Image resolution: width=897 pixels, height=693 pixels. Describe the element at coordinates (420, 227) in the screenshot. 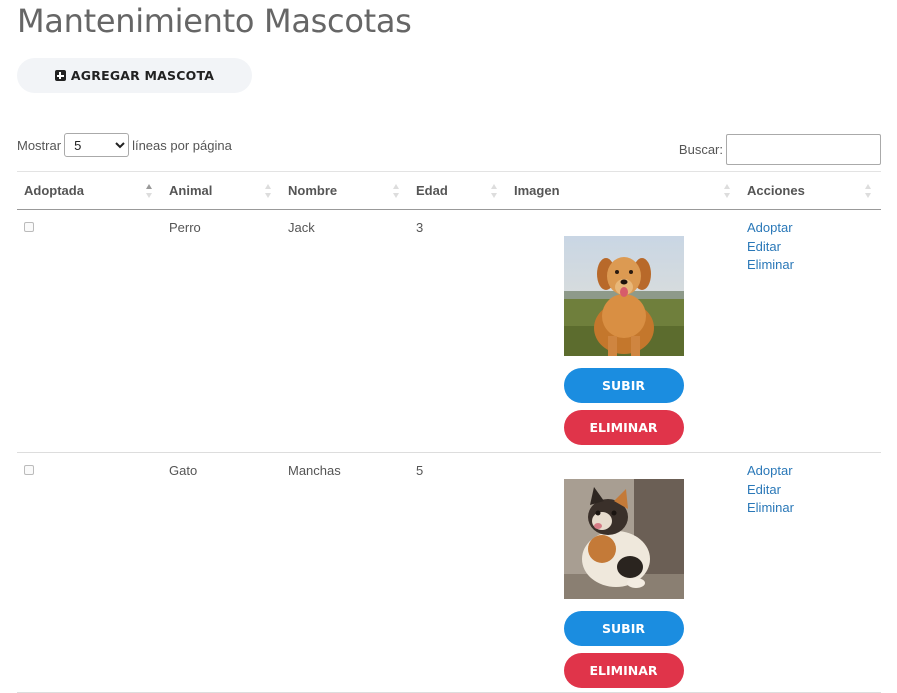

I see `age-cell: 3` at that location.